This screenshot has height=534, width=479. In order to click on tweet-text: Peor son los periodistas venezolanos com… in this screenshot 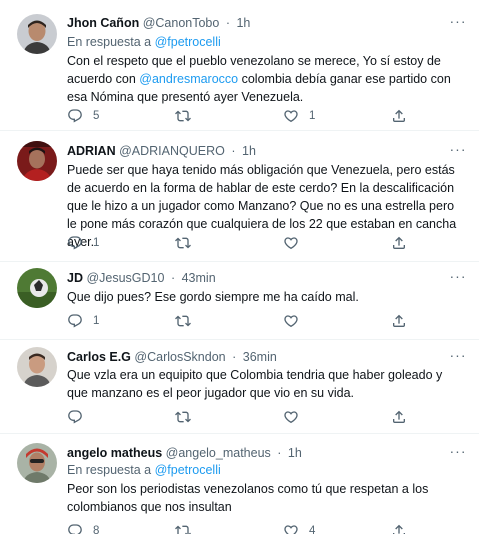, I will do `click(248, 498)`.